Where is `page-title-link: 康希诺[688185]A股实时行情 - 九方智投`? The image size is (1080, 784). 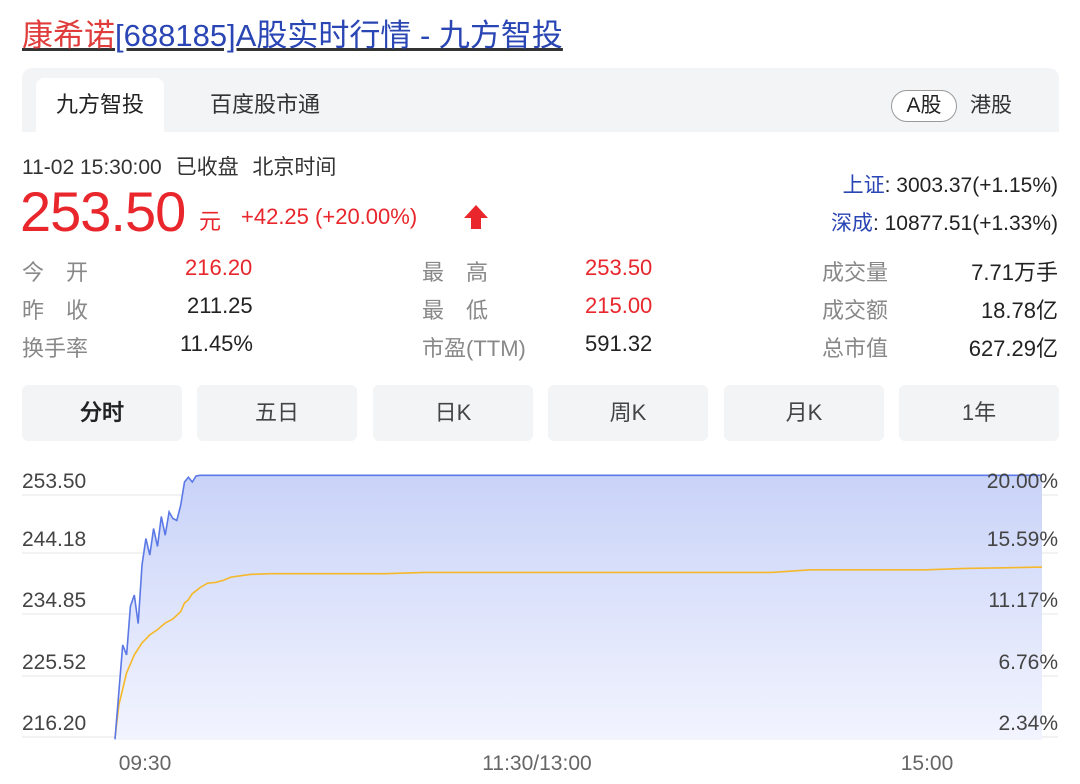 page-title-link: 康希诺[688185]A股实时行情 - 九方智投 is located at coordinates (292, 36).